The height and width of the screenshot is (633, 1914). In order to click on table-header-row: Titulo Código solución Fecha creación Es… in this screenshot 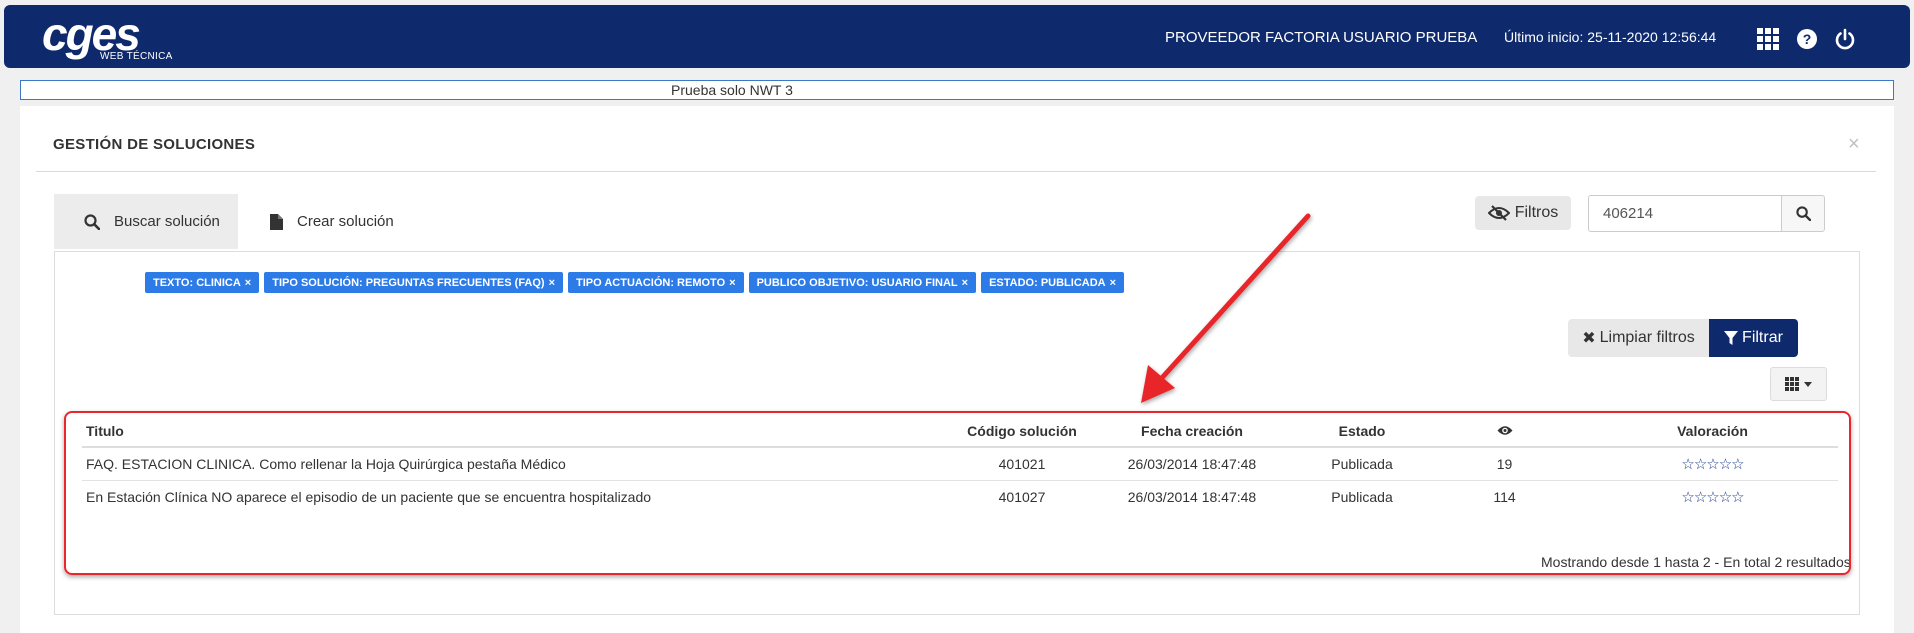, I will do `click(960, 431)`.